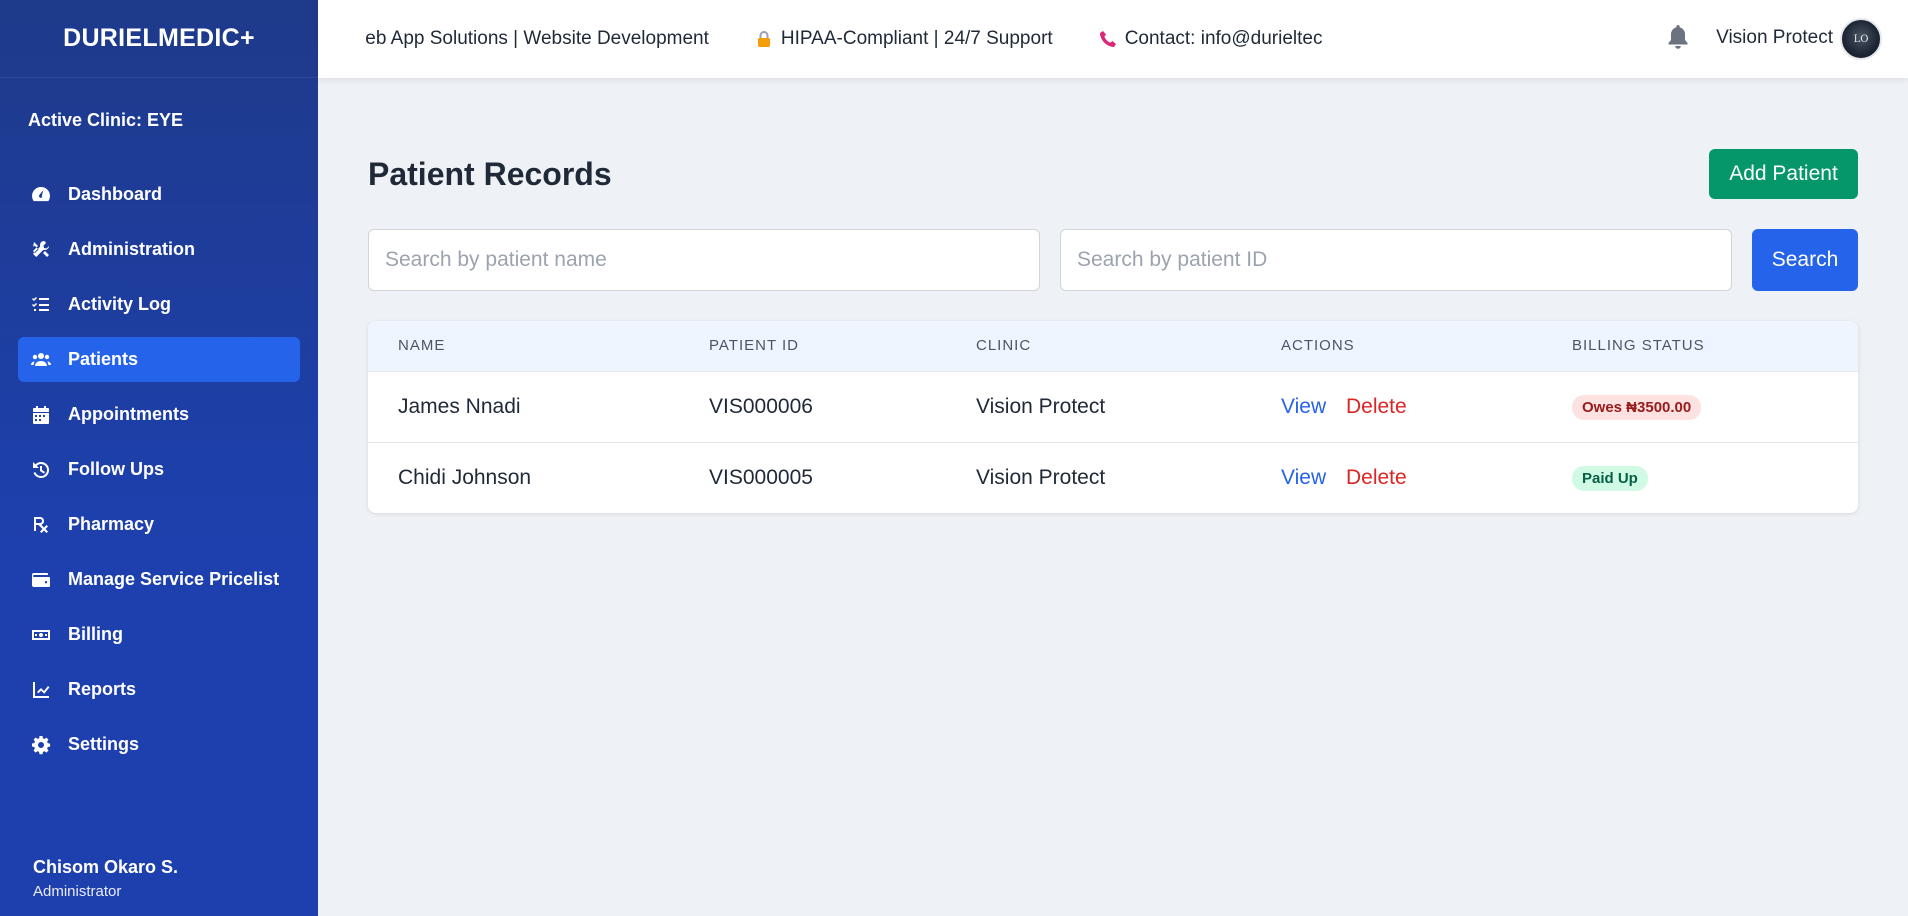  Describe the element at coordinates (103, 359) in the screenshot. I see `sidebar-item-label: Patients` at that location.